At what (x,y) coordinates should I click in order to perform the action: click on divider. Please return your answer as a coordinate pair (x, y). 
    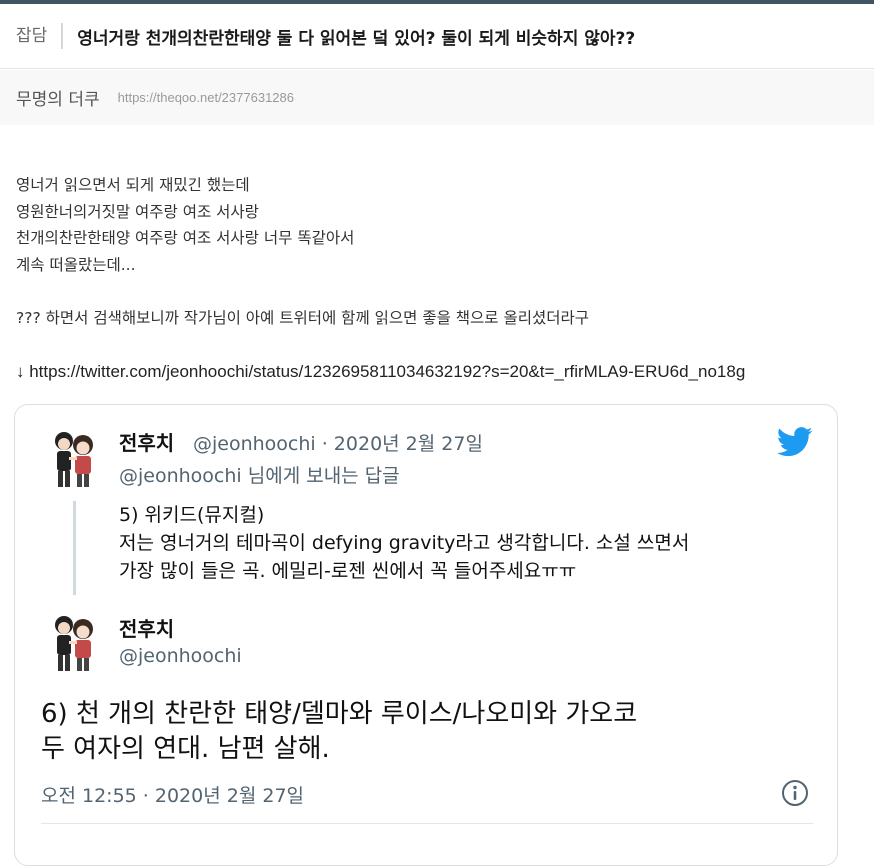
    Looking at the image, I should click on (427, 823).